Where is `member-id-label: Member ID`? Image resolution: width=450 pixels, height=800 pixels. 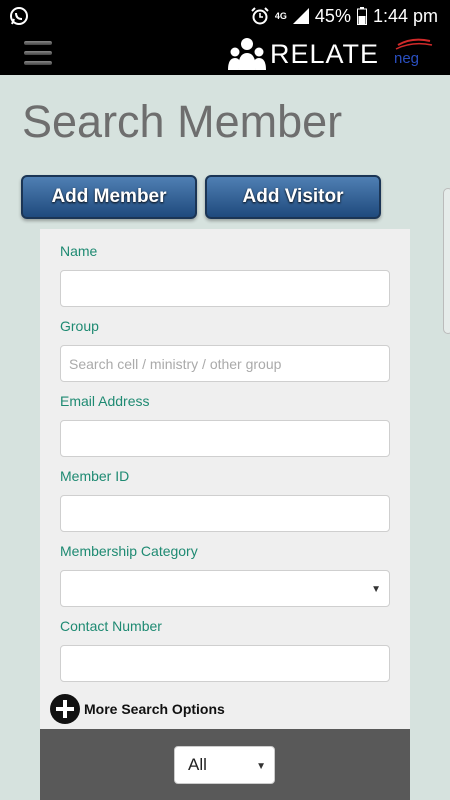
member-id-label: Member ID is located at coordinates (95, 476).